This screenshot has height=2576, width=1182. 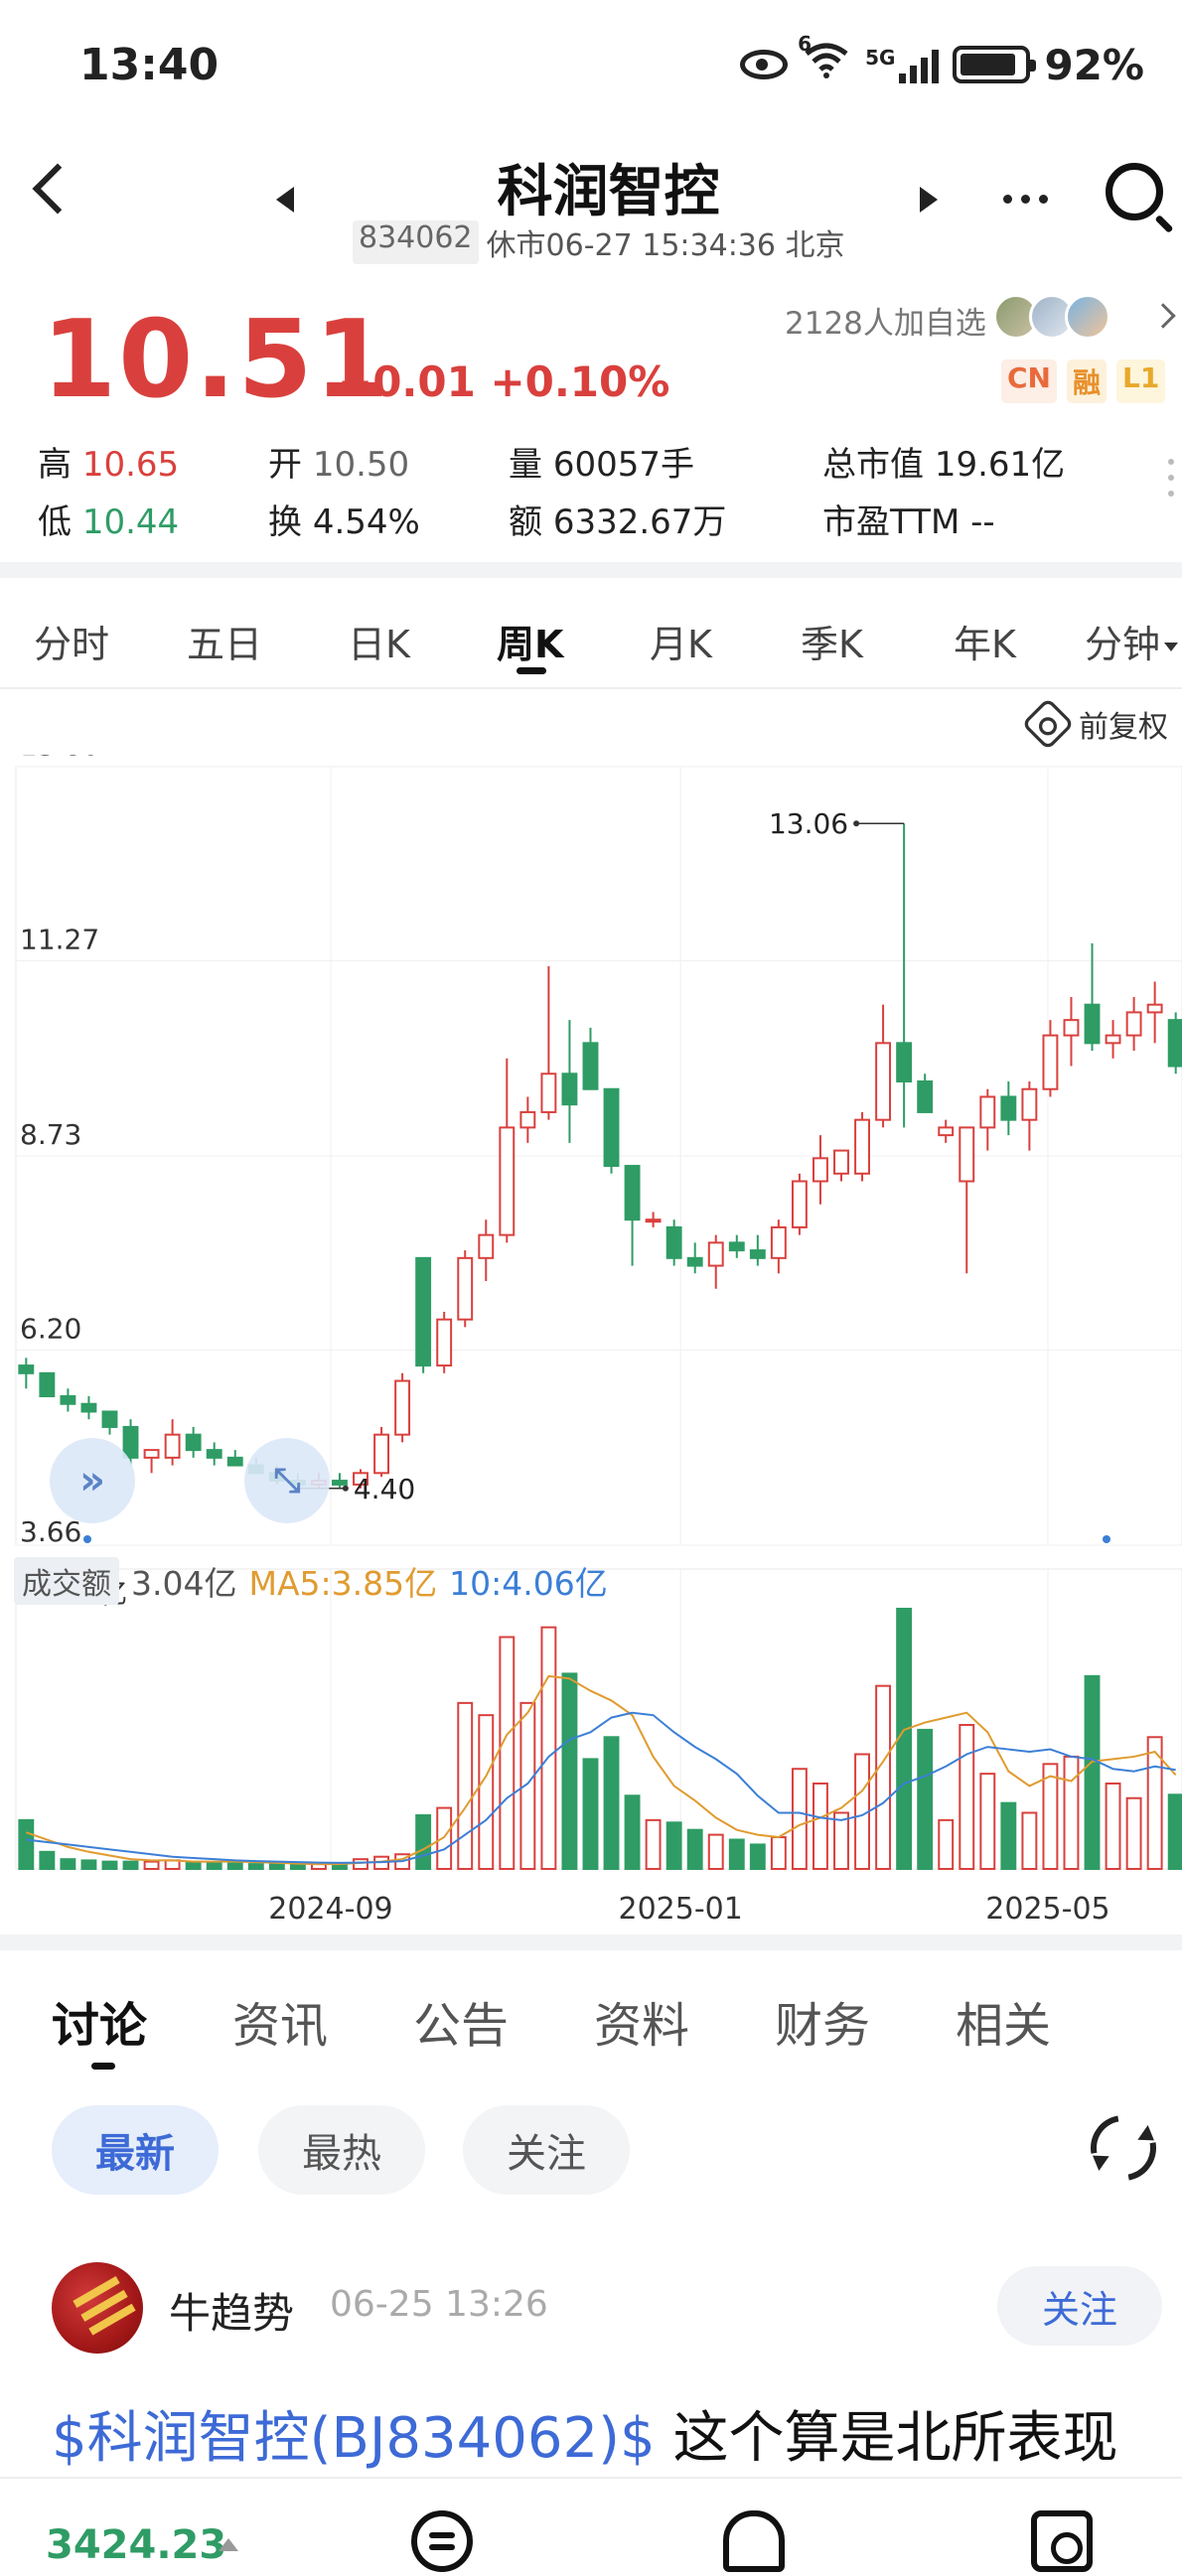 I want to click on tab-minute: 分钟, so click(x=1132, y=641).